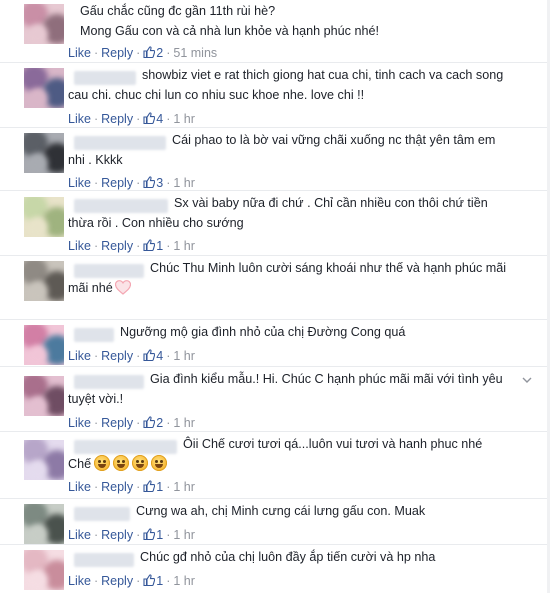 The image size is (550, 594). Describe the element at coordinates (527, 380) in the screenshot. I see `chevron-down-icon` at that location.